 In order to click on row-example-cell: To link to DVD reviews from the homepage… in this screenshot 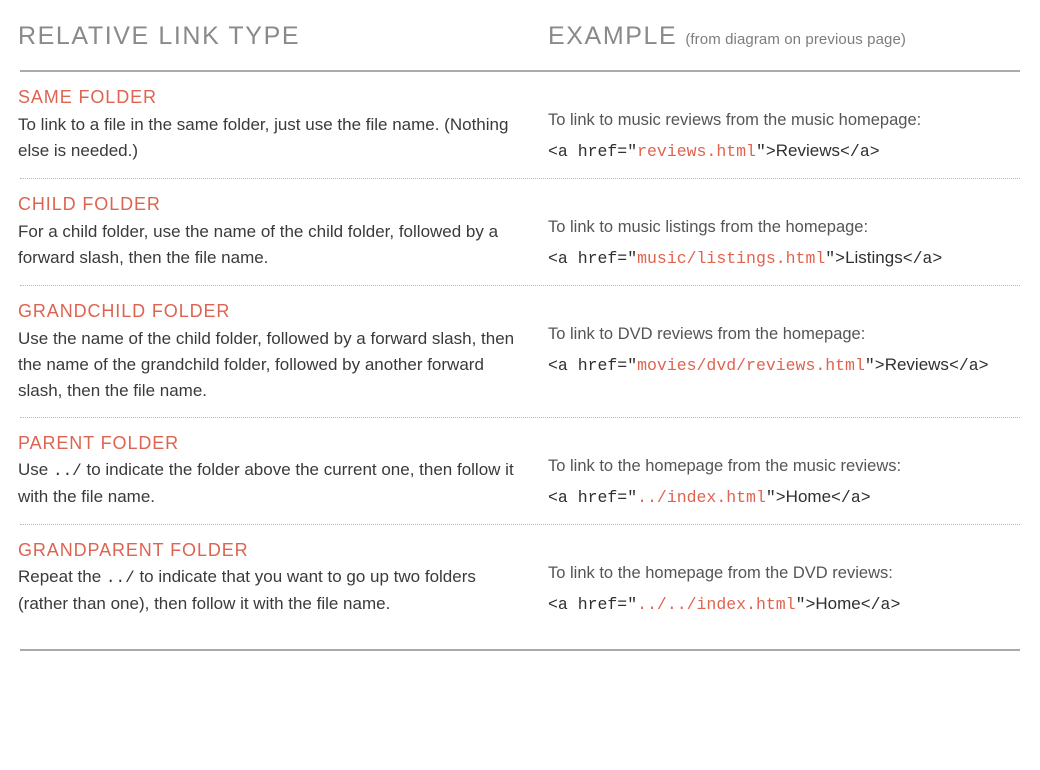, I will do `click(785, 352)`.